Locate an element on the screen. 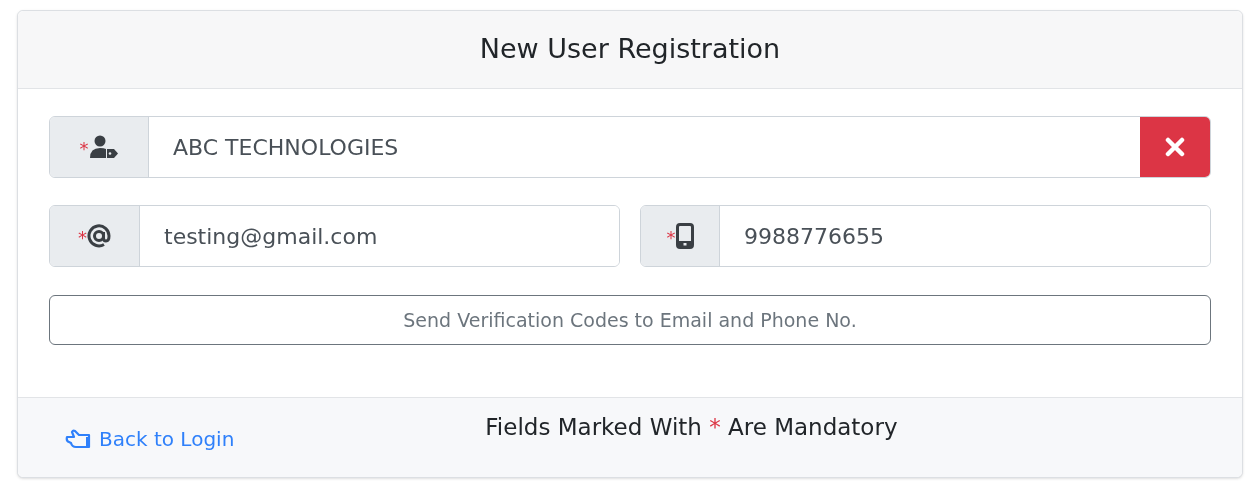 Image resolution: width=1245 pixels, height=481 pixels. close-icon is located at coordinates (1175, 147).